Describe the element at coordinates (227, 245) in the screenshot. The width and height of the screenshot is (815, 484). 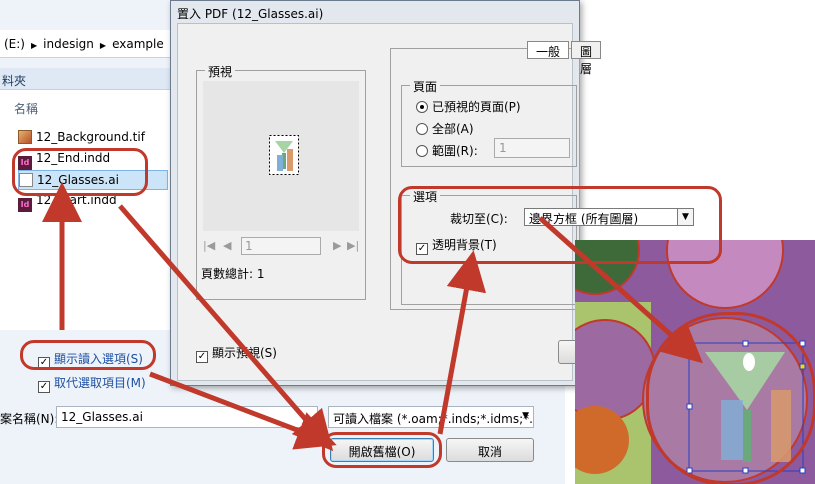
I see `prev-page-icon: ◀` at that location.